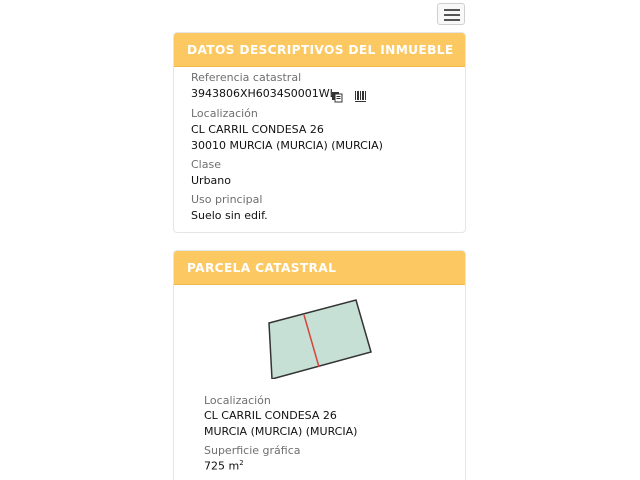 This screenshot has width=640, height=480. I want to click on superficie-unit-superscript: 2, so click(241, 463).